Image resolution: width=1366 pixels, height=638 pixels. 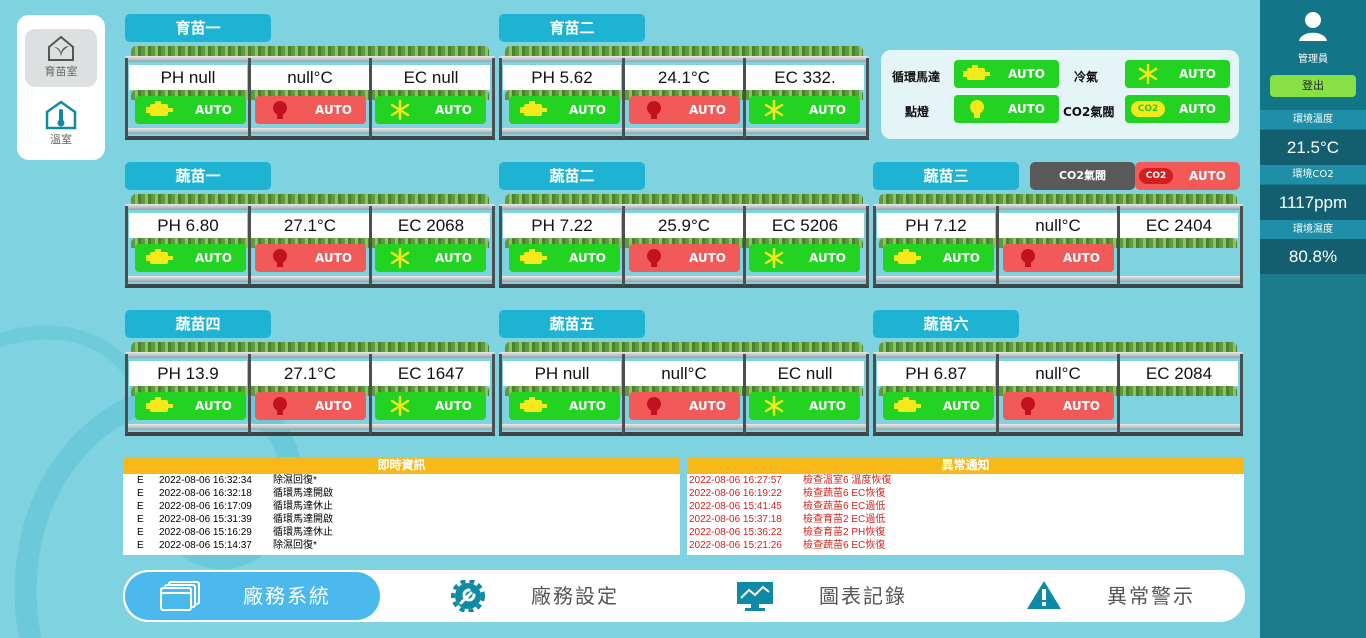 I want to click on user-icon, so click(x=1313, y=26).